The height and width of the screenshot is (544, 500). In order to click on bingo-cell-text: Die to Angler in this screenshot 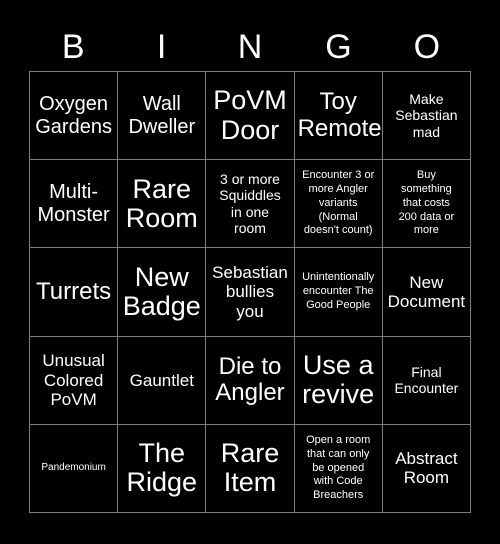, I will do `click(250, 379)`.